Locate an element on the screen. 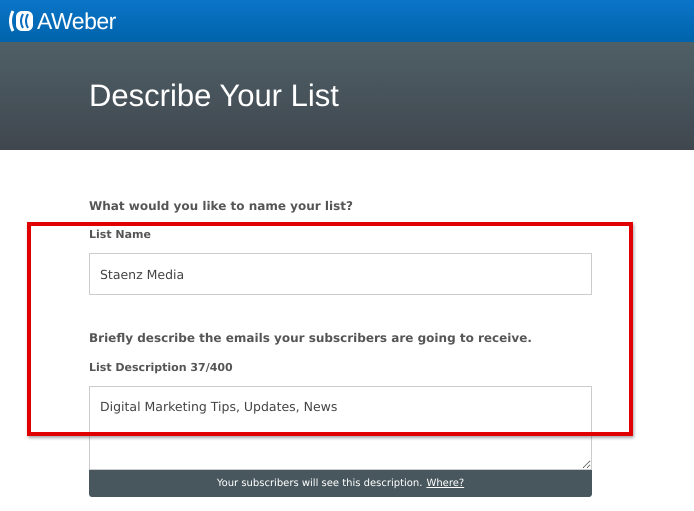 This screenshot has height=511, width=694. list-name-field: Staenz Media is located at coordinates (340, 274).